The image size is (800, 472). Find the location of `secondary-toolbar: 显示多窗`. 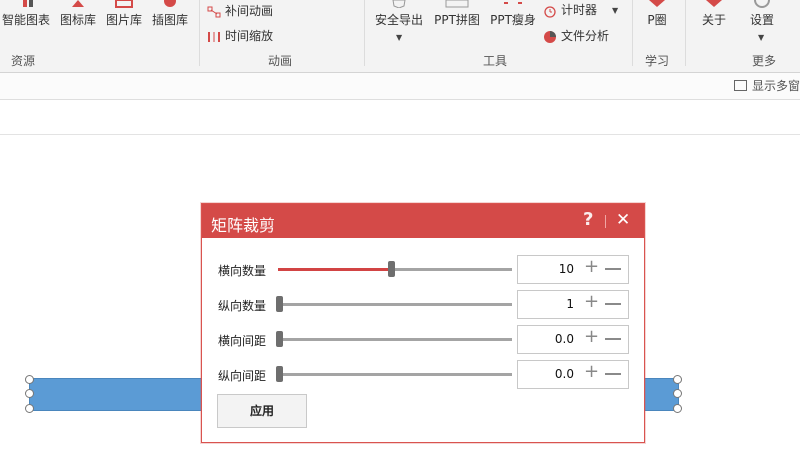

secondary-toolbar: 显示多窗 is located at coordinates (400, 86).